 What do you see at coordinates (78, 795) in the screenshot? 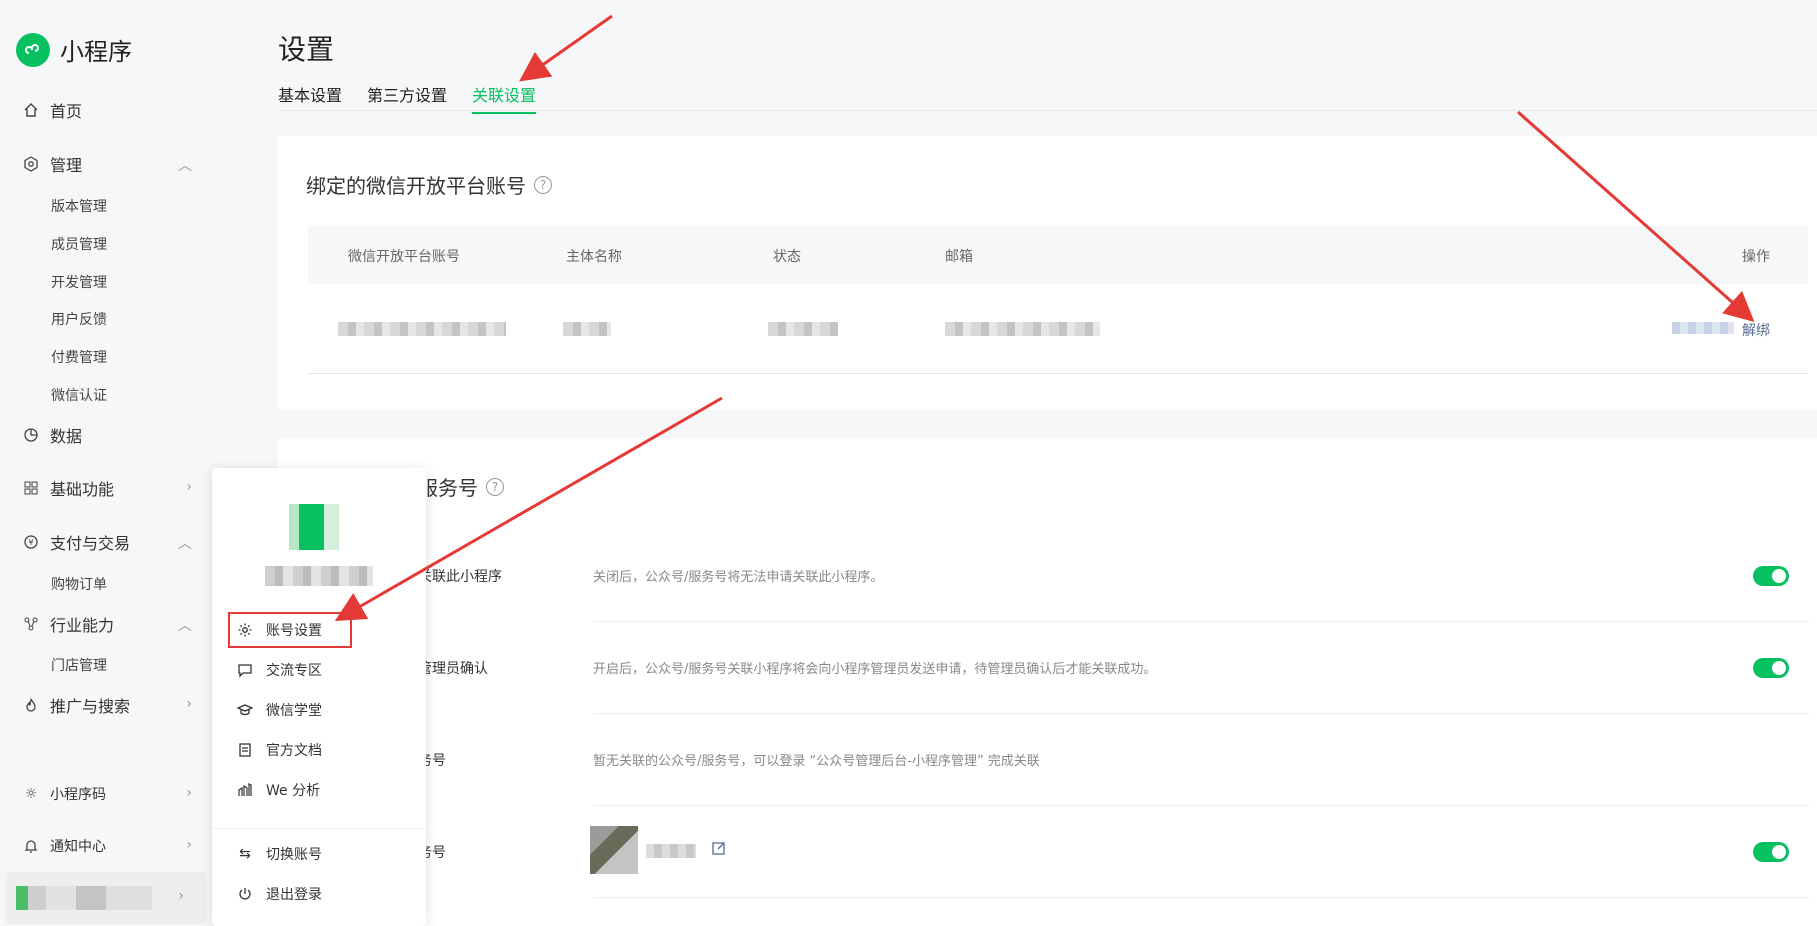
I see `sidebar-item-label: 小程序码` at bounding box center [78, 795].